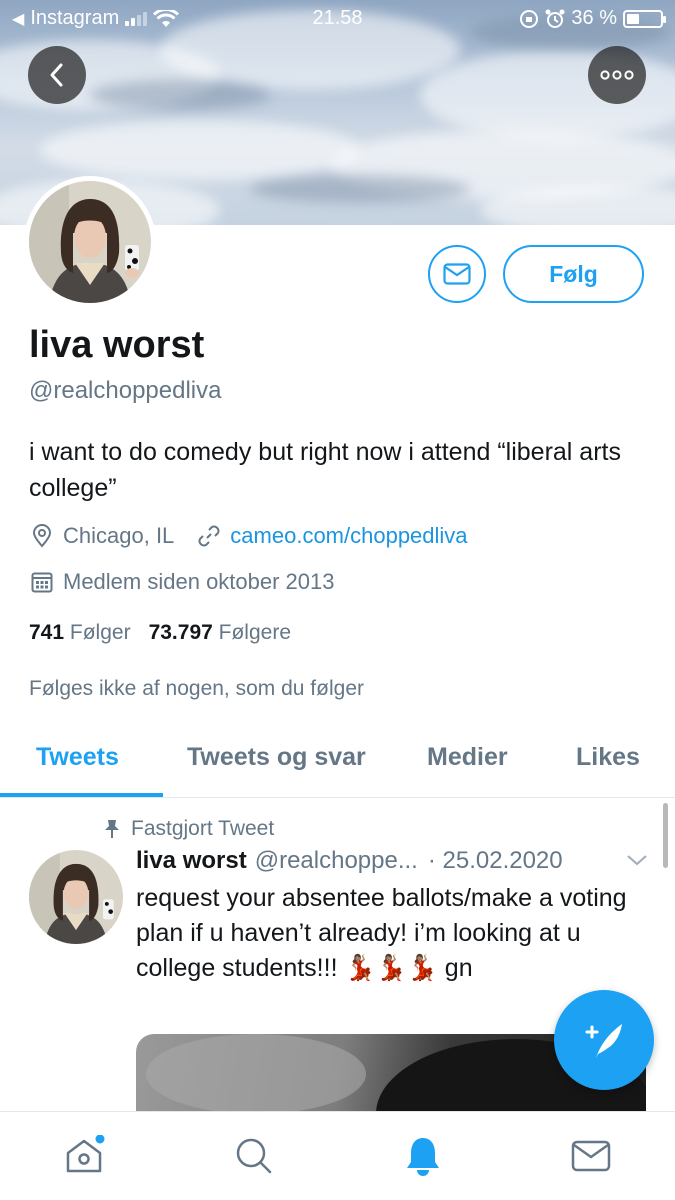  I want to click on scrollbar, so click(665, 835).